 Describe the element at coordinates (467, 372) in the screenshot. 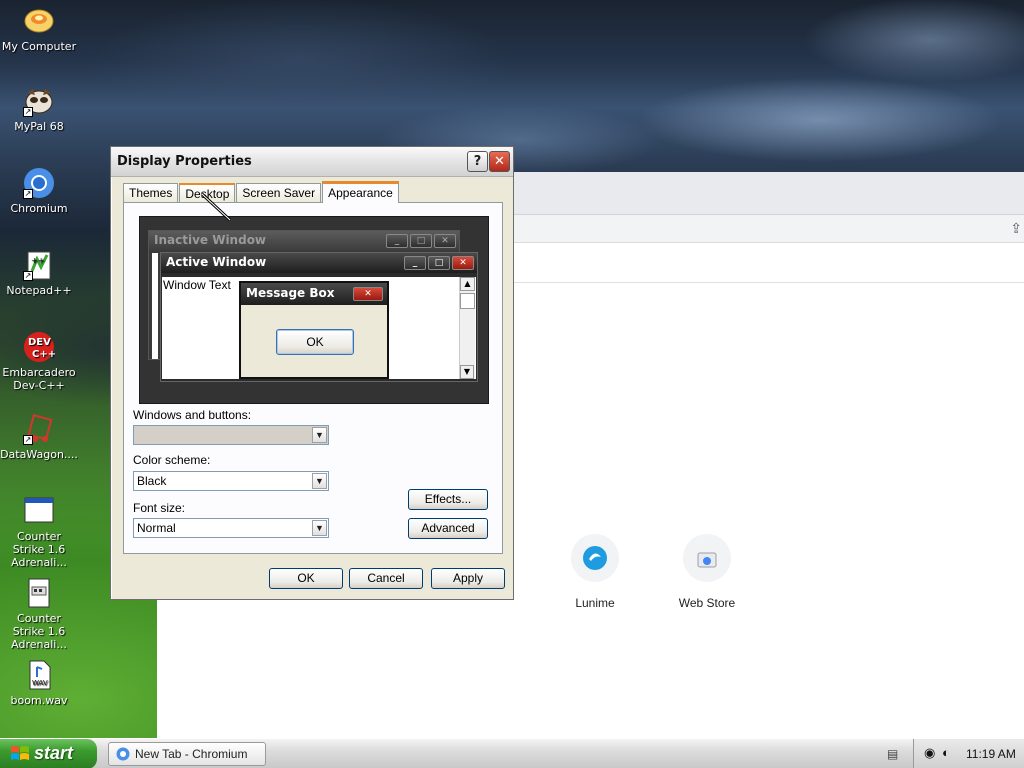

I see `scroll-down-icon: ▼` at that location.